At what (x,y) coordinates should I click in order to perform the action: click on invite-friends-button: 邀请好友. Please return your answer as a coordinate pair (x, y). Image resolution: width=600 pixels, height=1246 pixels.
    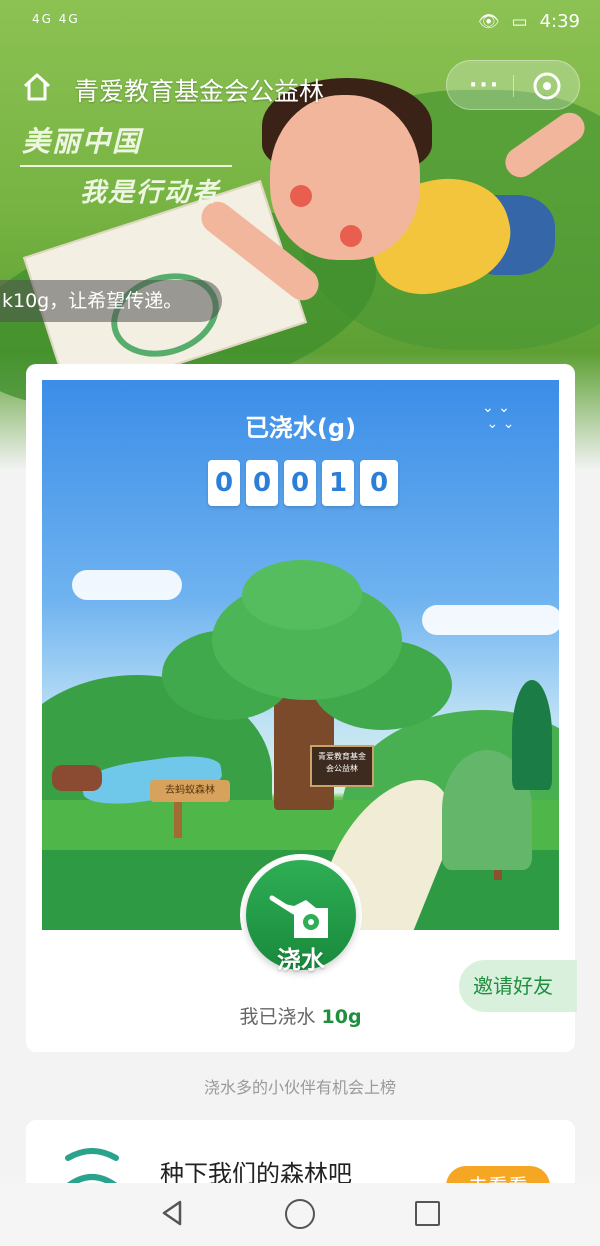
    Looking at the image, I should click on (518, 986).